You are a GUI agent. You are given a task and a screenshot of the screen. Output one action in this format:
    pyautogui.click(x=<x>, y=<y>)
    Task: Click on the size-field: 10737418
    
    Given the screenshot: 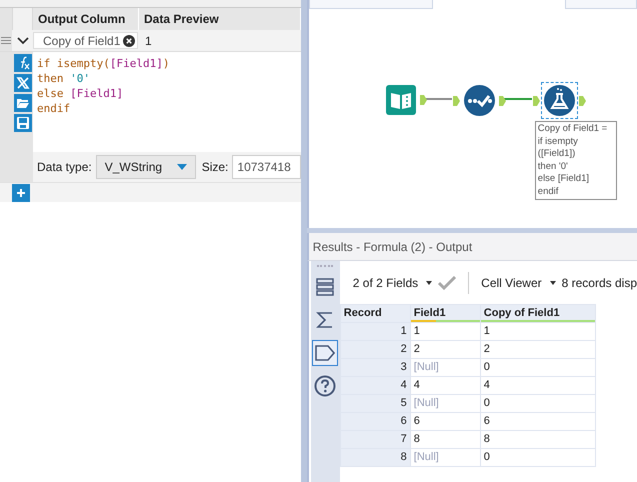 What is the action you would take?
    pyautogui.click(x=266, y=167)
    